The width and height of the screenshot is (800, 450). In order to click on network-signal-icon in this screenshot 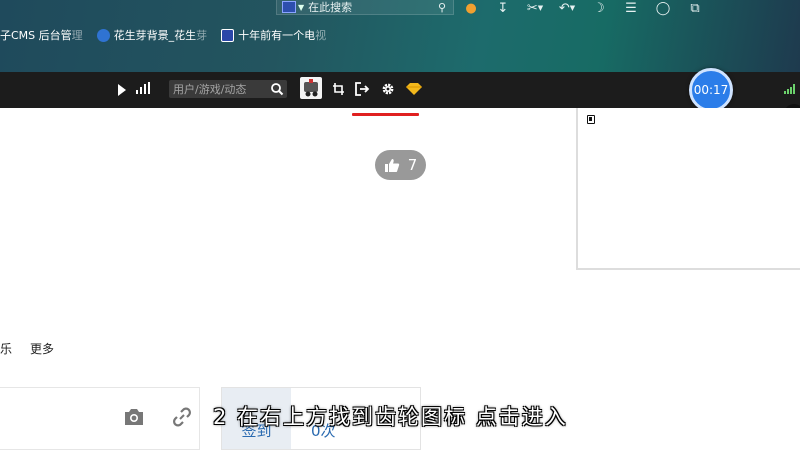, I will do `click(790, 89)`.